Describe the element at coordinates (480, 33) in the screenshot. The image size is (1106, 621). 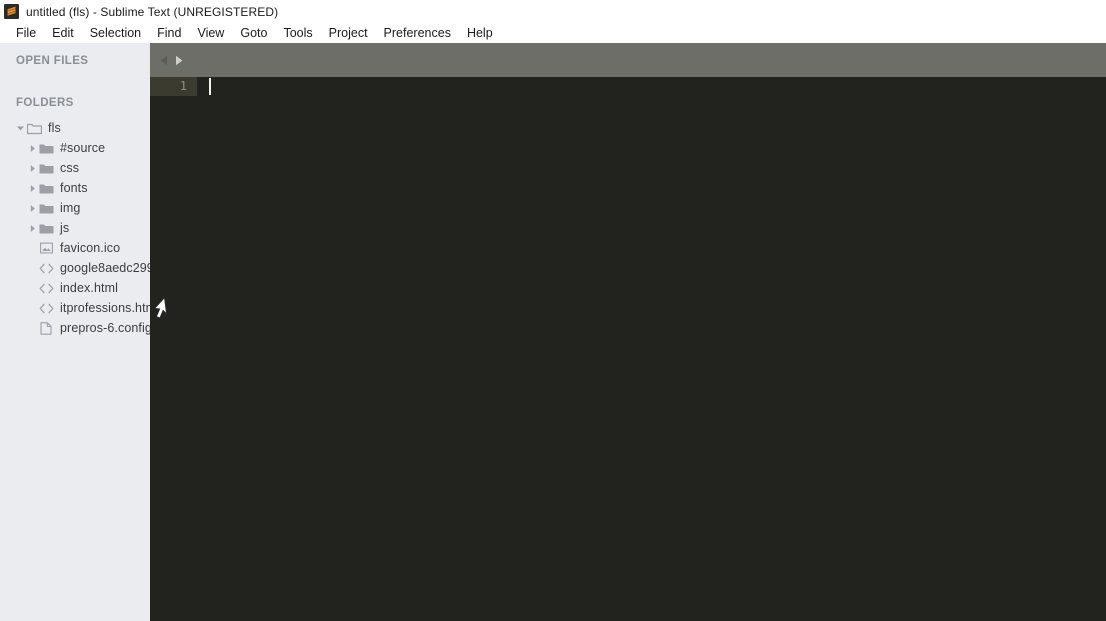
I see `menu-item-help: Help` at that location.